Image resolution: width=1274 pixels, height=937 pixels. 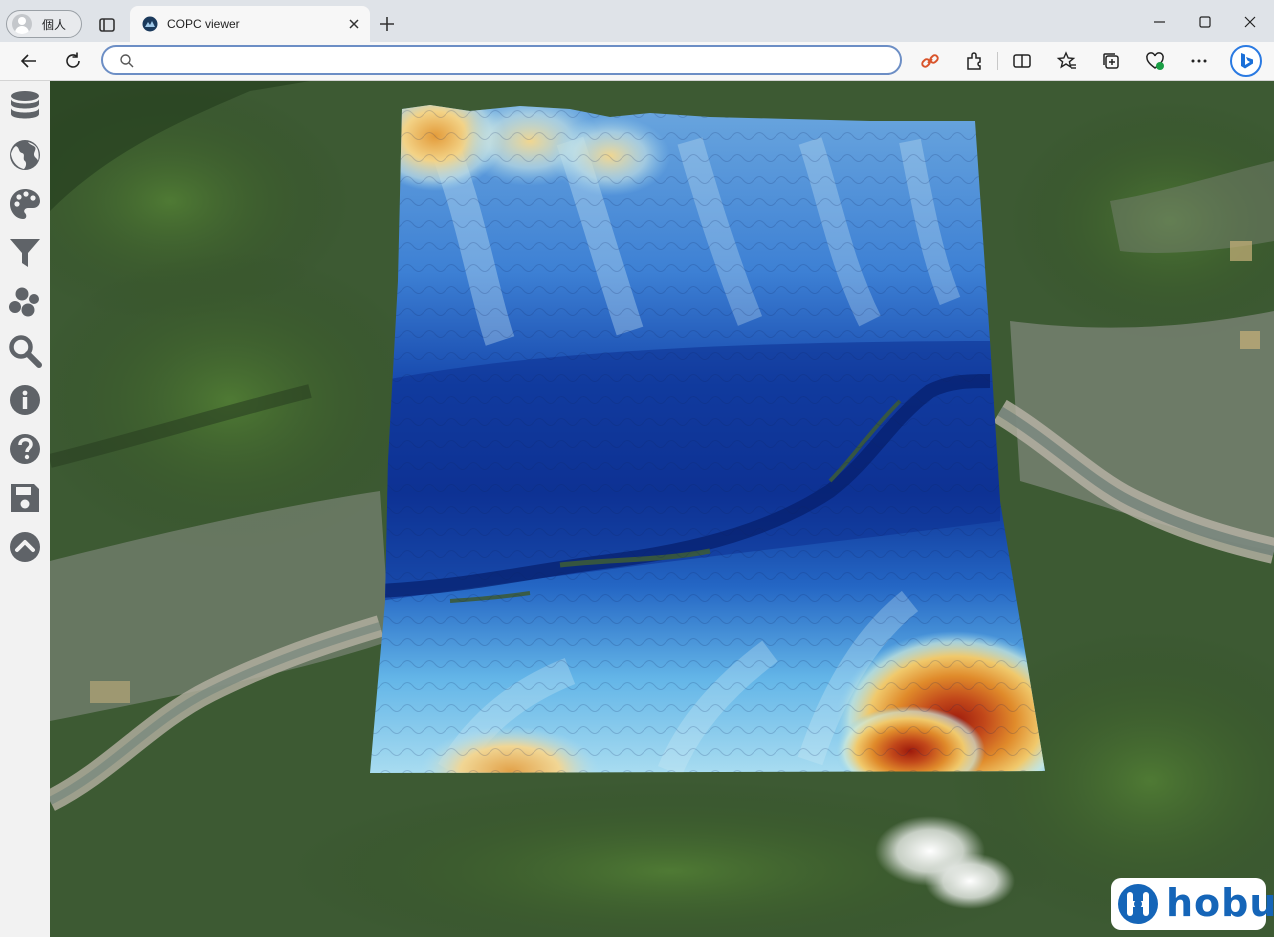 I want to click on maximize-icon, so click(x=1205, y=22).